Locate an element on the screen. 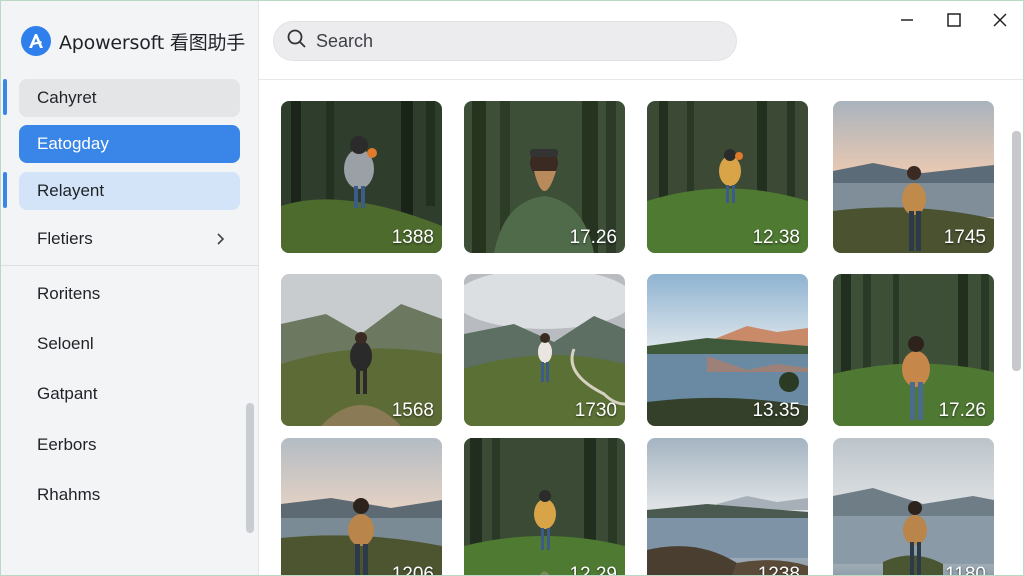  photo-number: 1180 is located at coordinates (965, 570).